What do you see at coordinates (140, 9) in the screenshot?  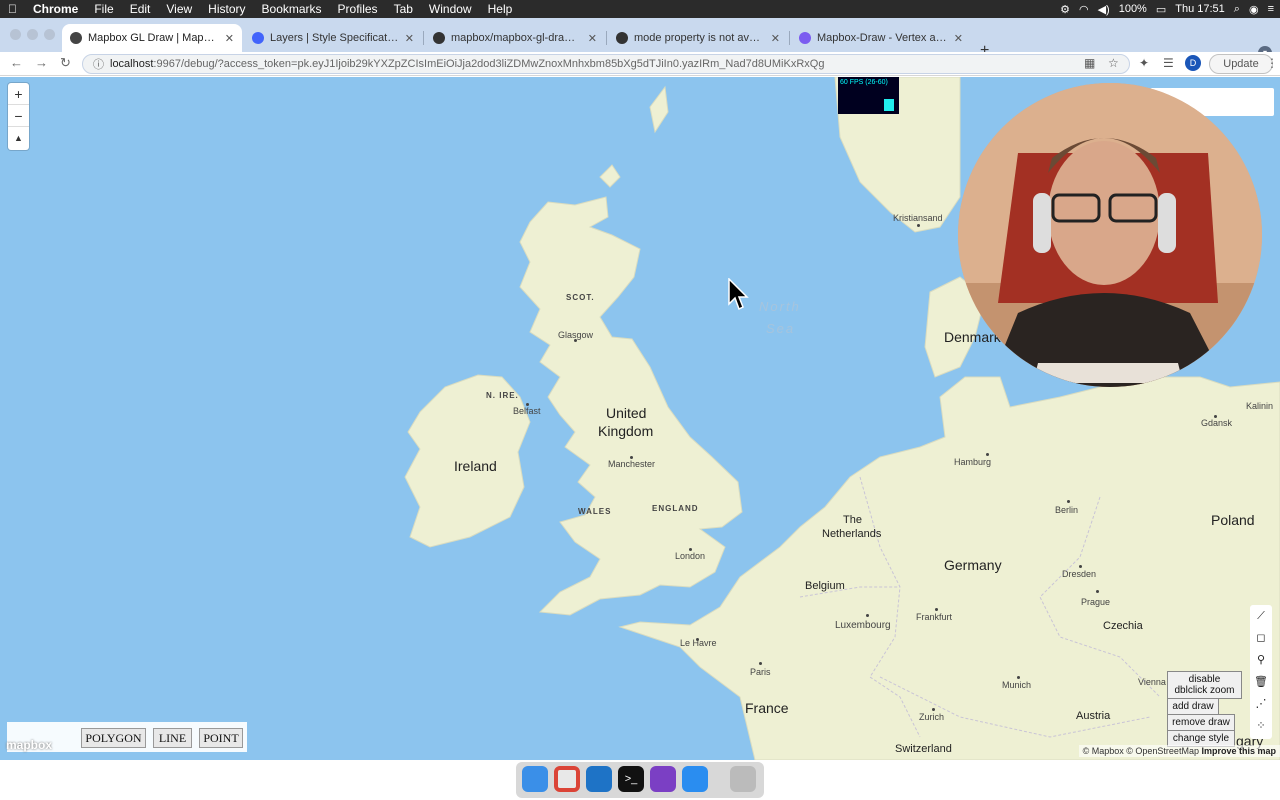 I see `menu-edit: Edit` at bounding box center [140, 9].